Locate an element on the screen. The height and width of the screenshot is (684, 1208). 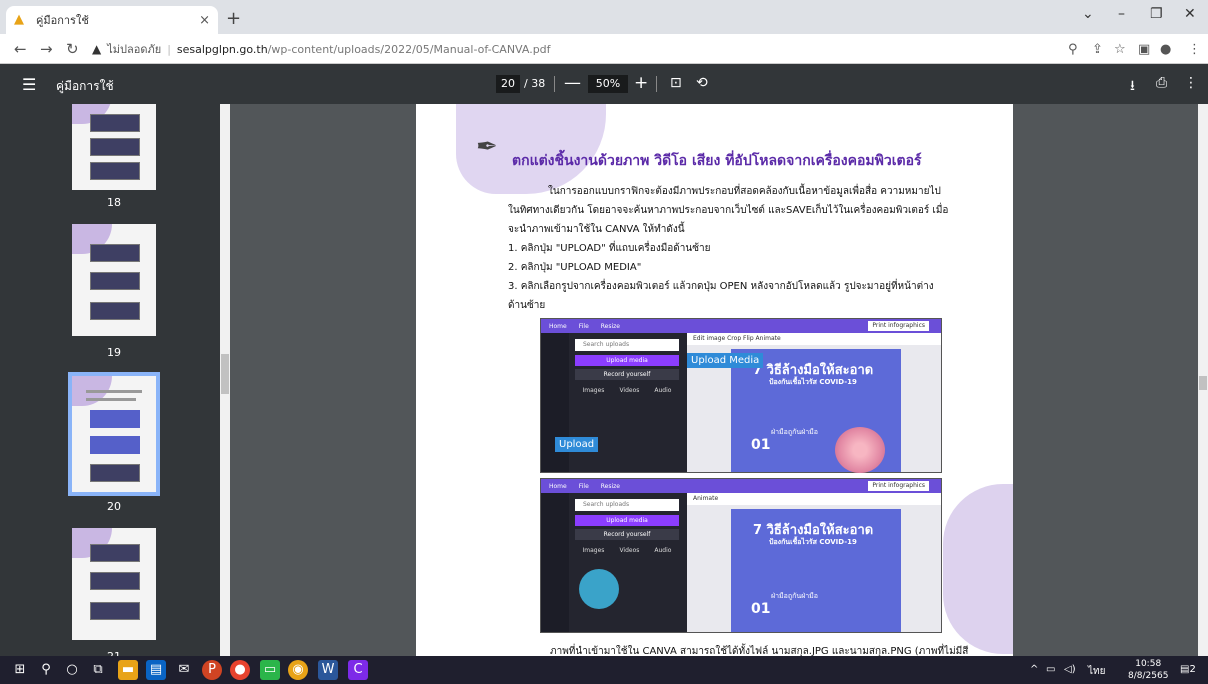
thumbnail-label: 19 is located at coordinates (114, 352).